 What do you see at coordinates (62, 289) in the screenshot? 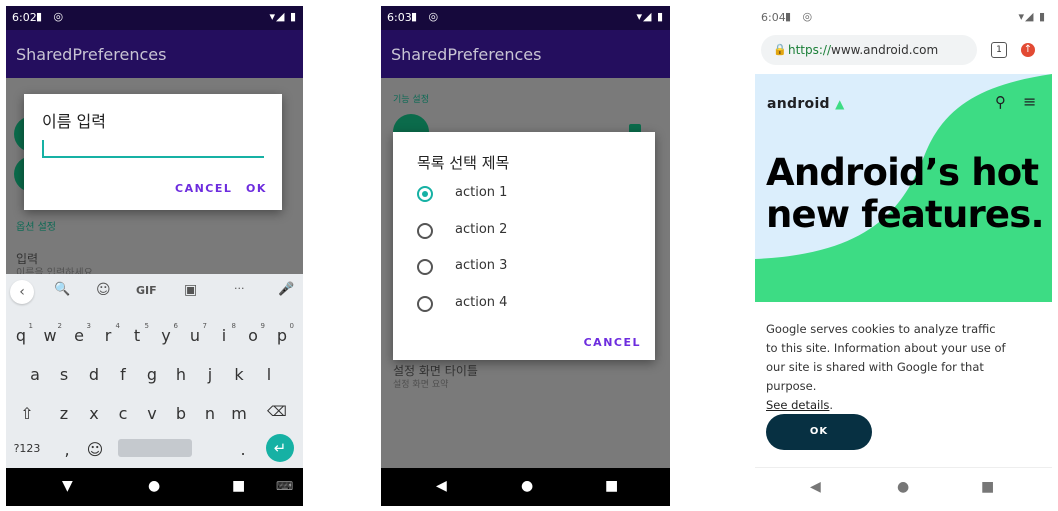
I see `search-icon: 🔍` at bounding box center [62, 289].